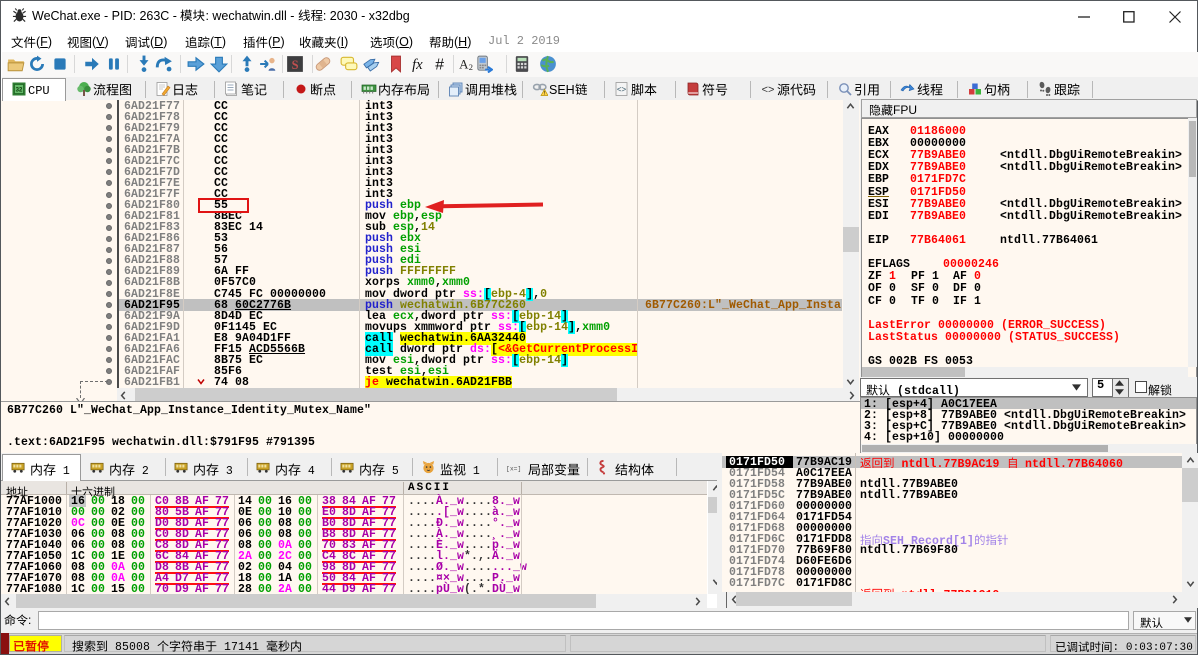 This screenshot has height=655, width=1198. What do you see at coordinates (464, 64) in the screenshot?
I see `svg-text: A` at bounding box center [464, 64].